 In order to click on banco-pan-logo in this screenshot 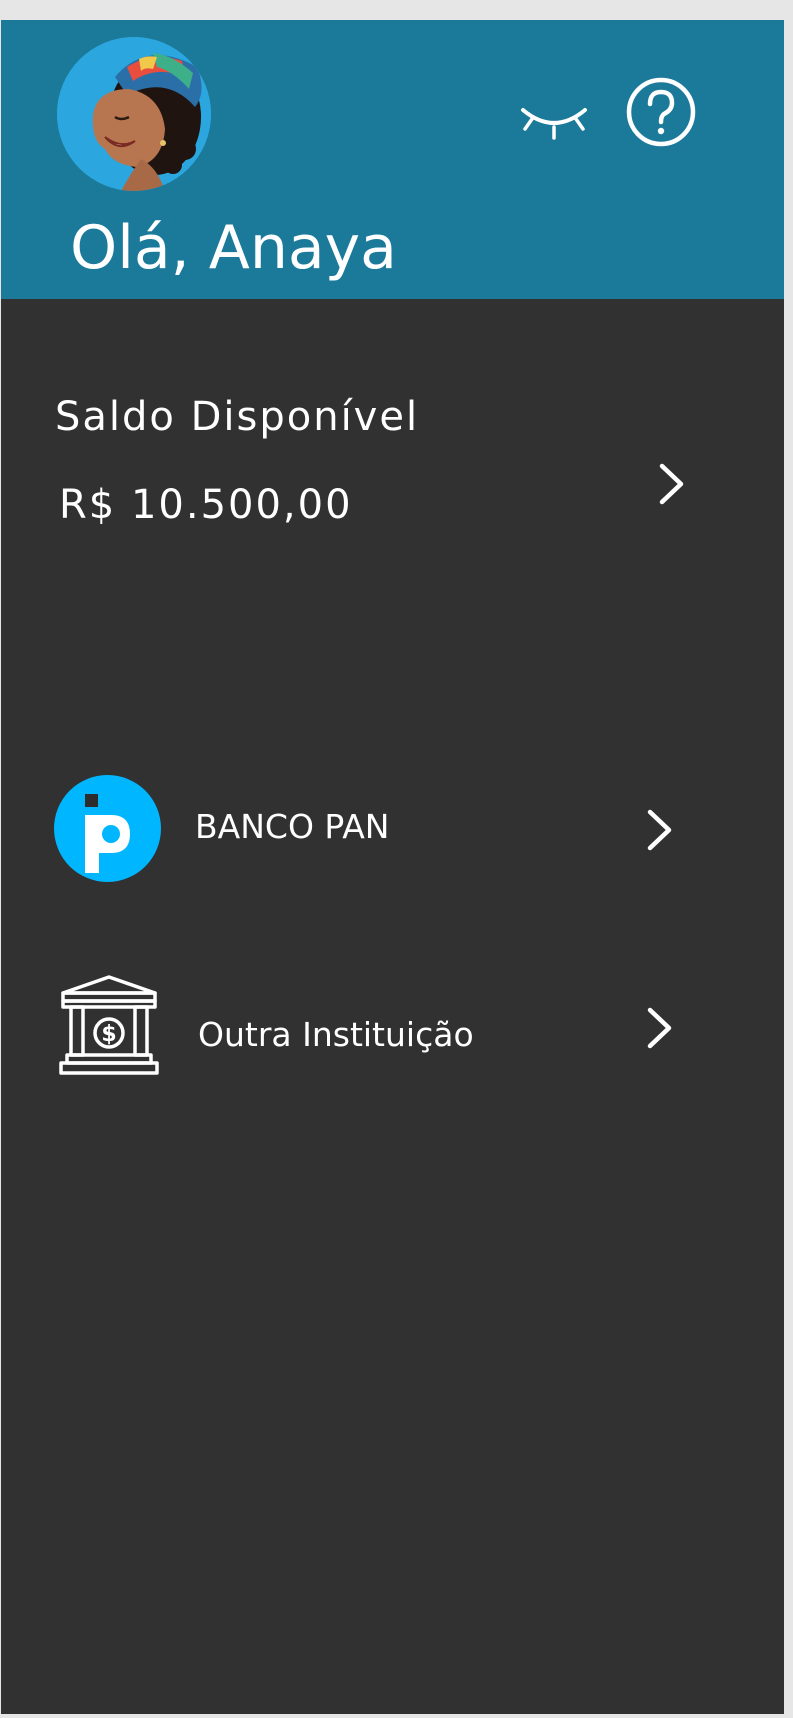, I will do `click(107, 828)`.